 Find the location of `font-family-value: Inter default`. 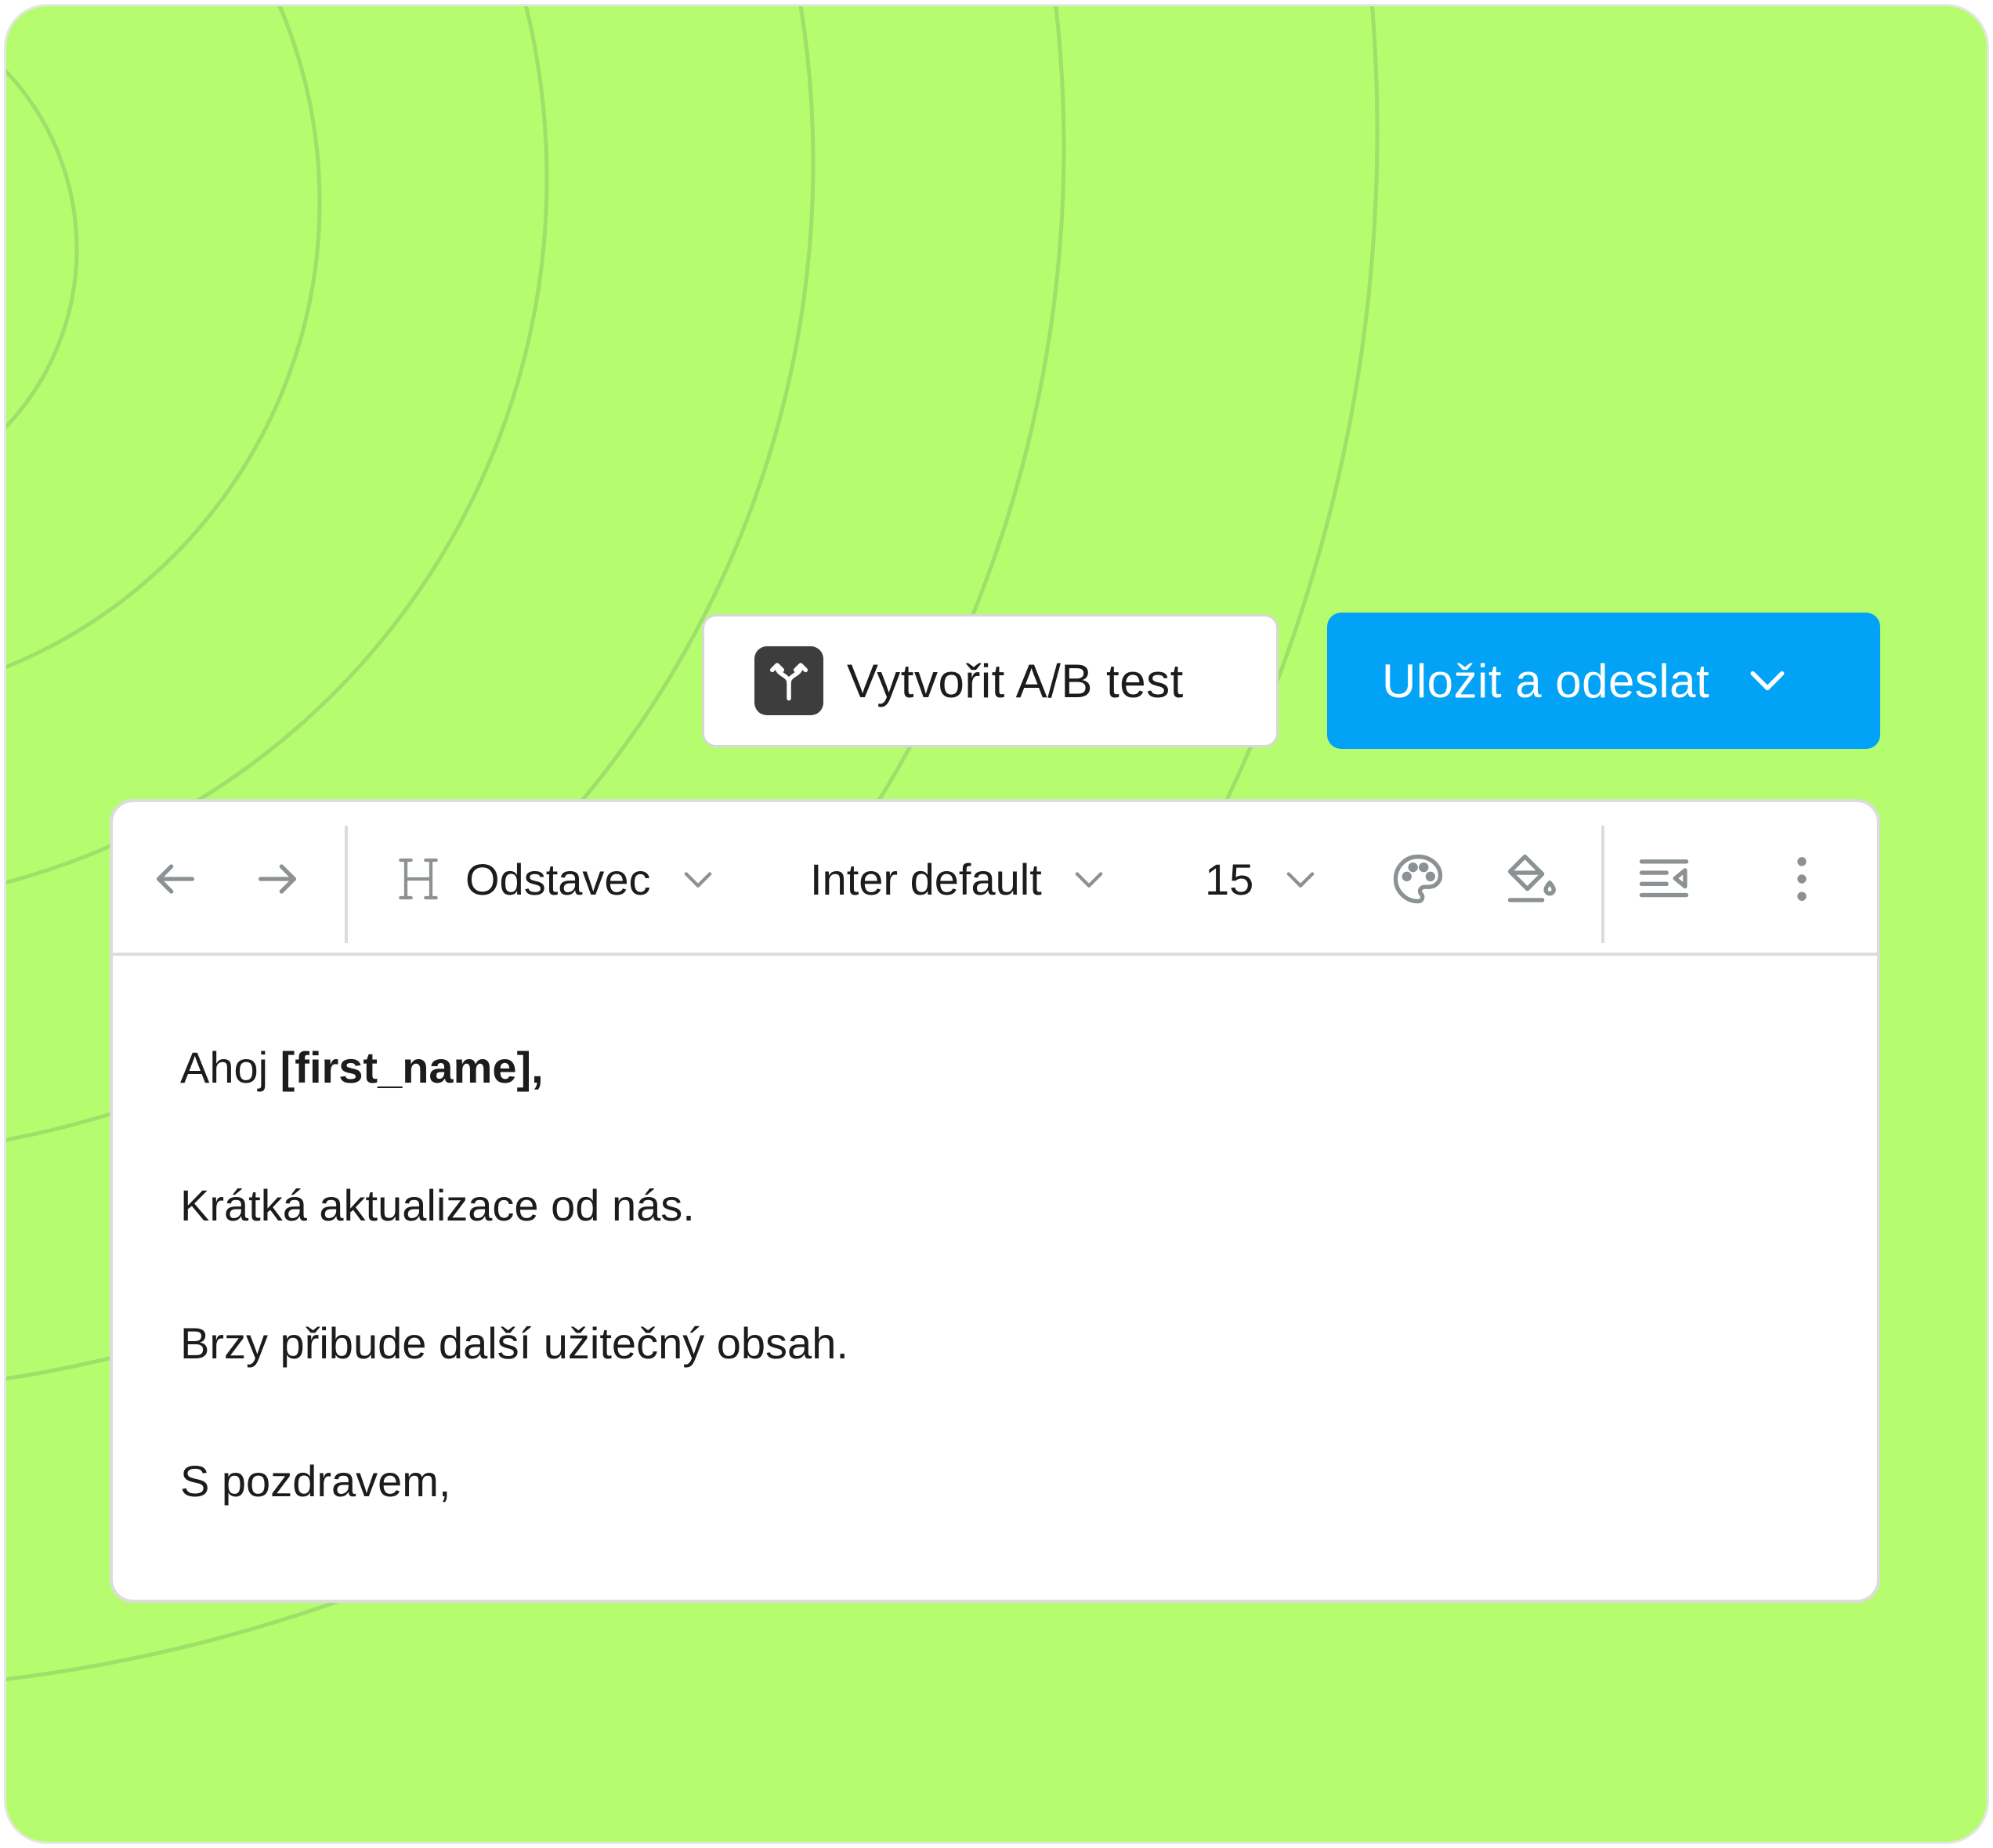

font-family-value: Inter default is located at coordinates (926, 879).